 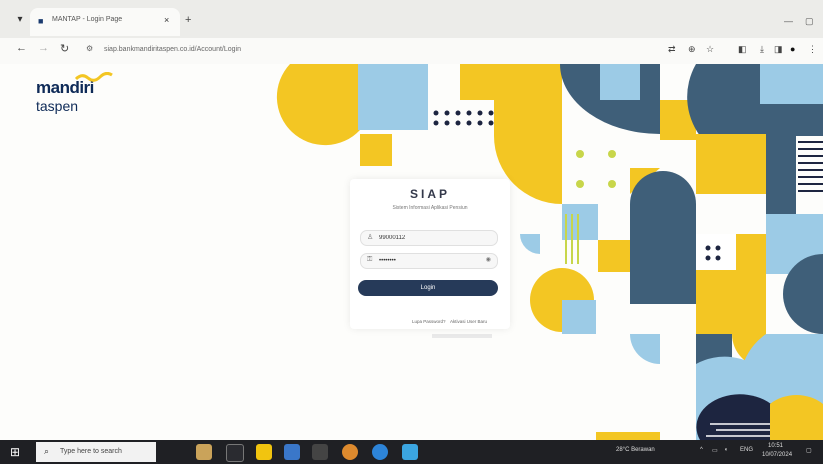 I want to click on taskbar-search: ⌕ Type here to search, so click(x=96, y=452).